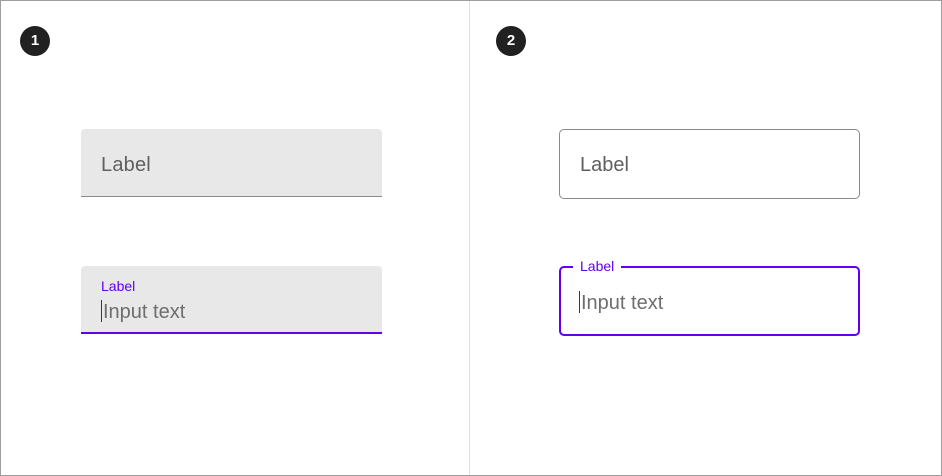 This screenshot has height=476, width=942. I want to click on outlined-text-field-inactive: Label, so click(709, 164).